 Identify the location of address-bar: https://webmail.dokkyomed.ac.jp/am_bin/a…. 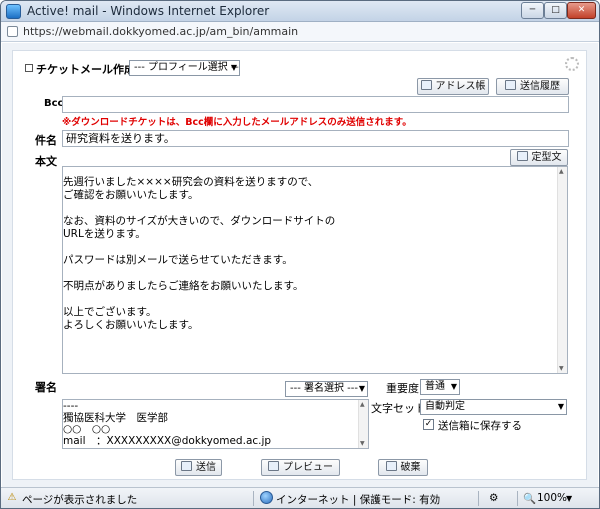
(300, 32).